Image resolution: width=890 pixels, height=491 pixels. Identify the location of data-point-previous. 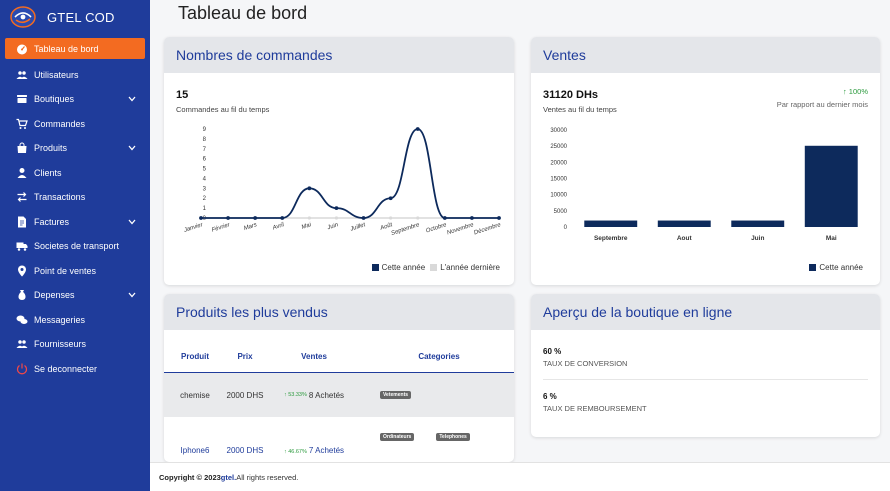
(418, 218).